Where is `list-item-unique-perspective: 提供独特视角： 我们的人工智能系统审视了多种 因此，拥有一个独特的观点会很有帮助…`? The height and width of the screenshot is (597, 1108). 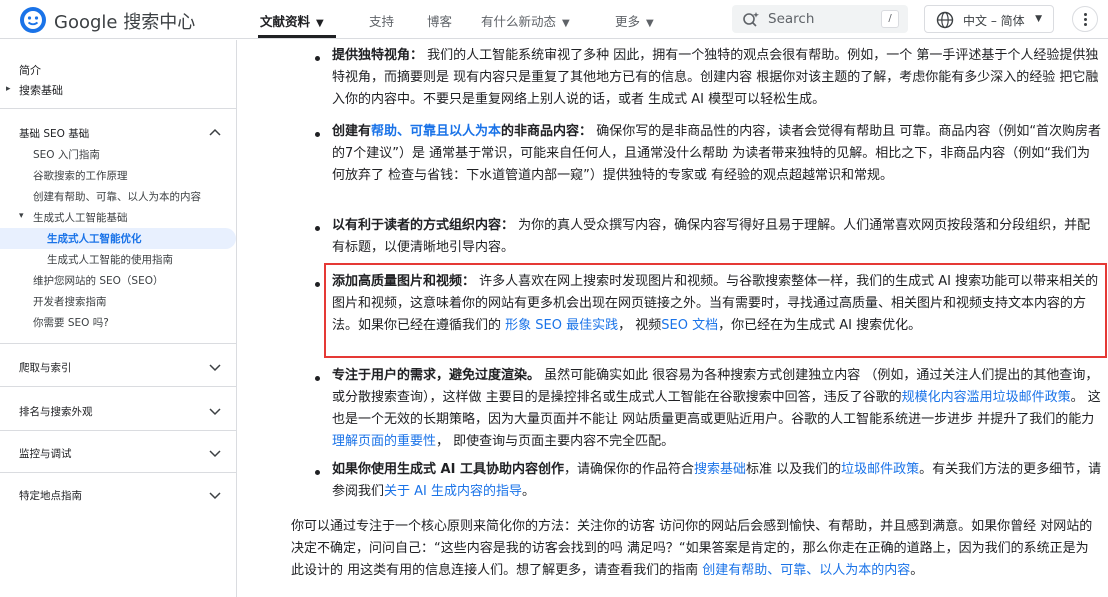
list-item-unique-perspective: 提供独特视角： 我们的人工智能系统审视了多种 因此，拥有一个独特的观点会很有帮助… is located at coordinates (717, 78).